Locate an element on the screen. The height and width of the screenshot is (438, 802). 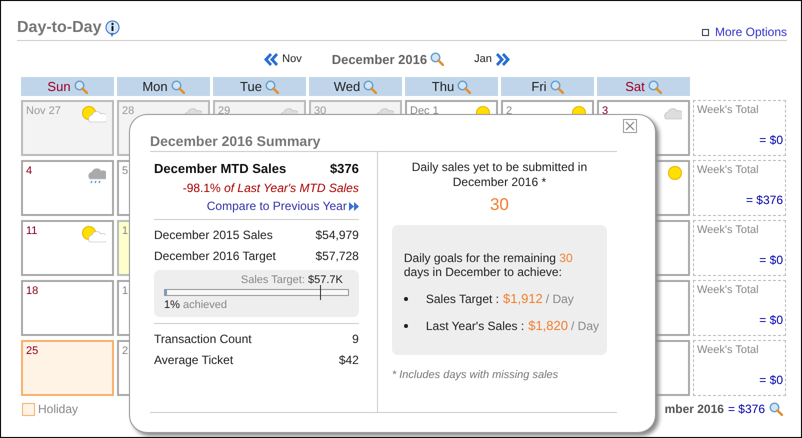
comparison-text: -98.1% of Last Year's MTD Sales is located at coordinates (270, 188).